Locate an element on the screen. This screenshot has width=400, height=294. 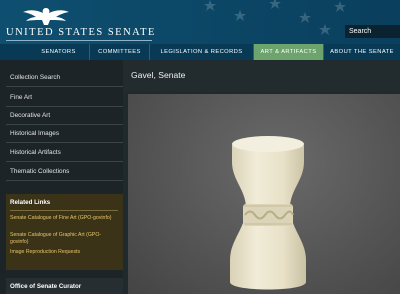
sidebar-item-historical-artifacts: Historical Artifacts is located at coordinates (64, 153).